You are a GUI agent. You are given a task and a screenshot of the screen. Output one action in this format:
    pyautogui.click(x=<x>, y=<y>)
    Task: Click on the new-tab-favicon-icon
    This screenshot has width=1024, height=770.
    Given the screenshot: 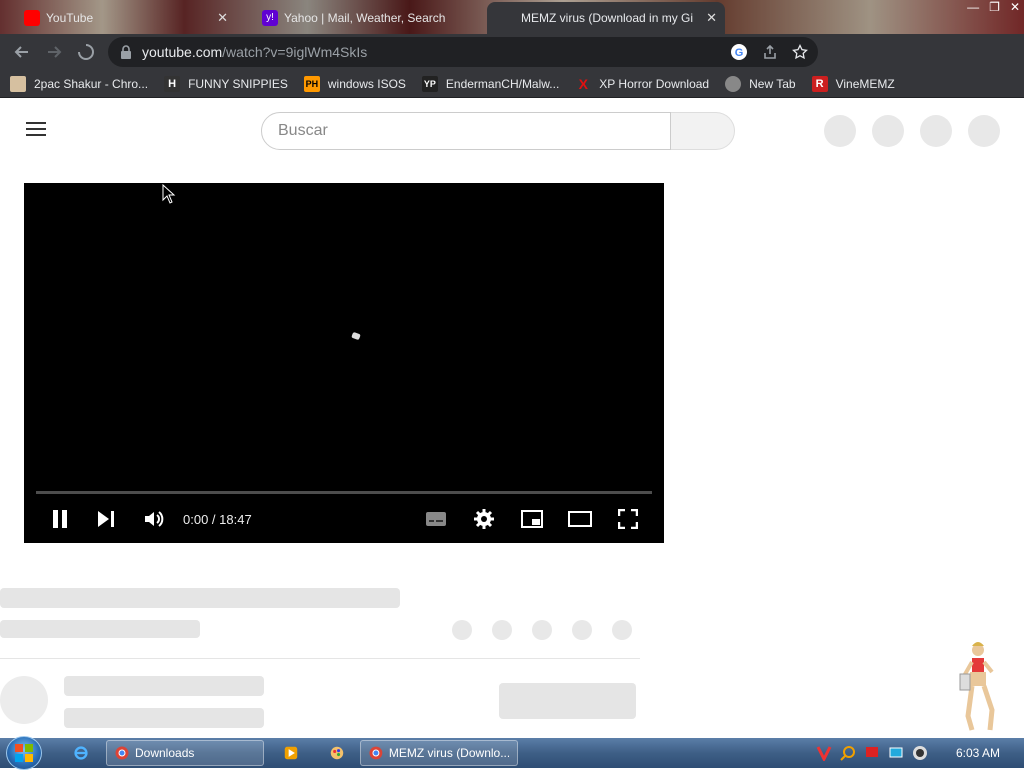 What is the action you would take?
    pyautogui.click(x=733, y=83)
    